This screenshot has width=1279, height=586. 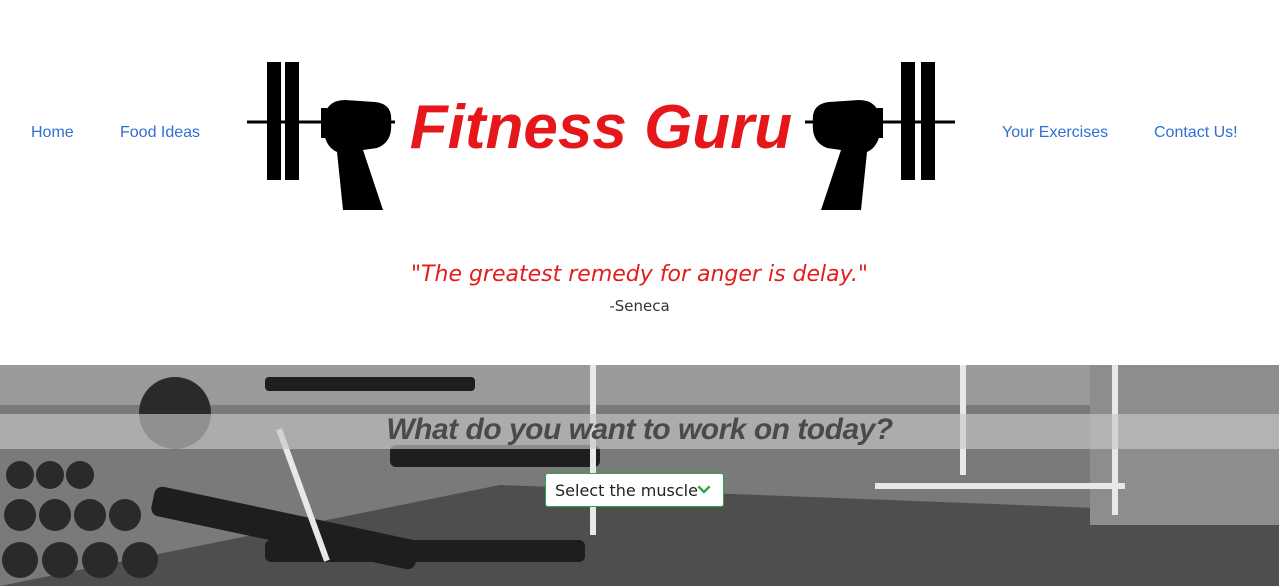 What do you see at coordinates (357, 155) in the screenshot?
I see `left-fist-icon` at bounding box center [357, 155].